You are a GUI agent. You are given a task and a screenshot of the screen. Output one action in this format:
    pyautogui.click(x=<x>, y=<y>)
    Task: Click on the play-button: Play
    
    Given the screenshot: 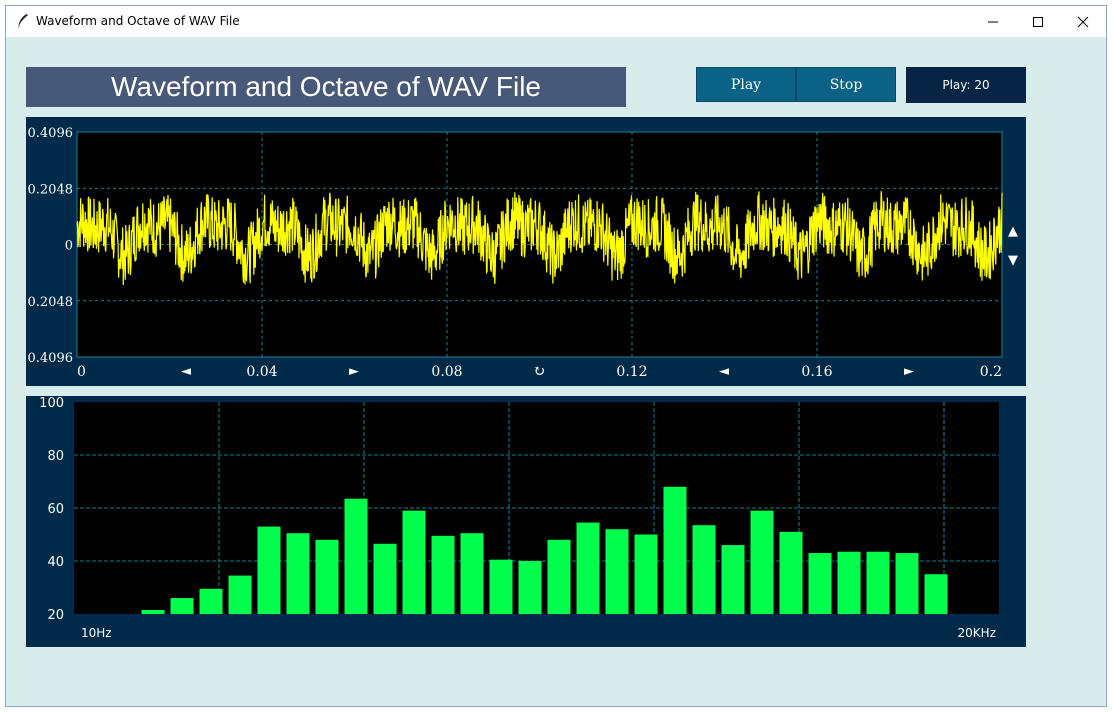 What is the action you would take?
    pyautogui.click(x=746, y=84)
    